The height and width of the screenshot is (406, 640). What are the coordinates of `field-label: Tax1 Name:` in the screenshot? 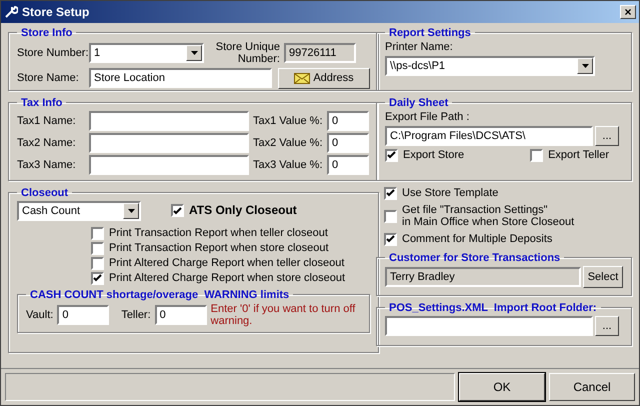 It's located at (47, 120).